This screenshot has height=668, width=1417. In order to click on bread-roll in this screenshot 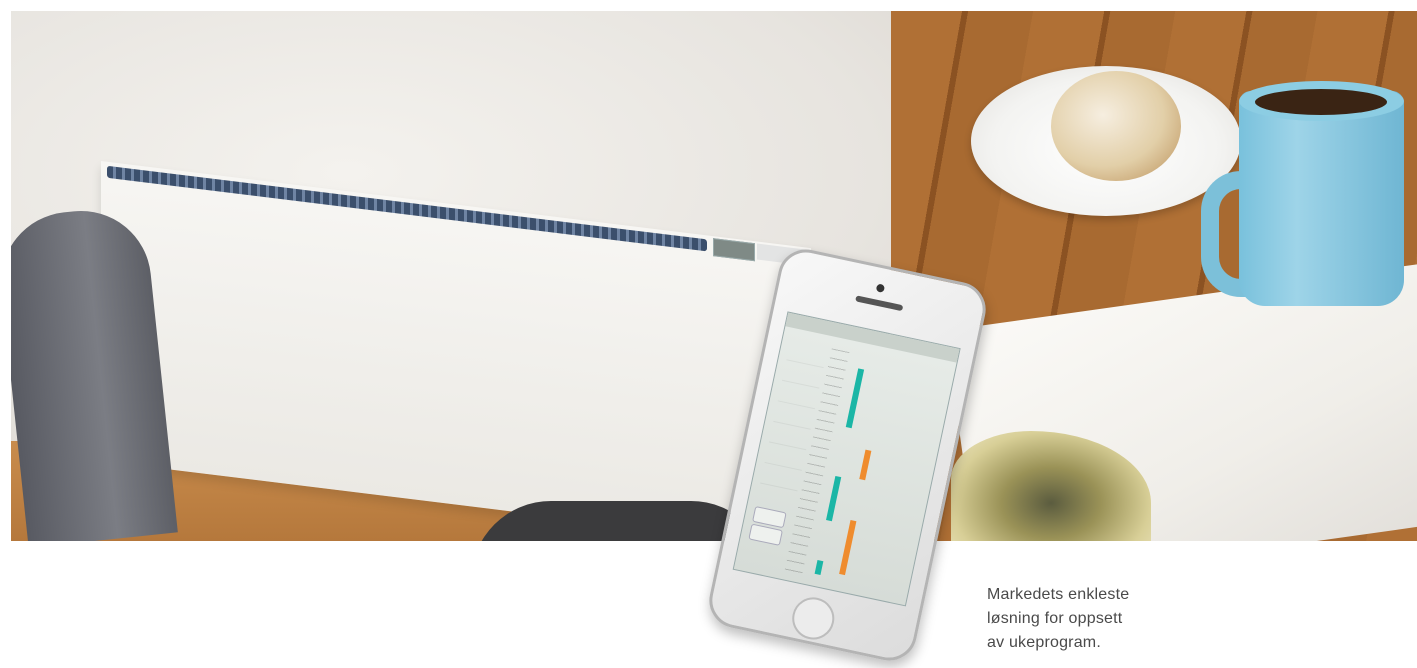, I will do `click(1116, 126)`.